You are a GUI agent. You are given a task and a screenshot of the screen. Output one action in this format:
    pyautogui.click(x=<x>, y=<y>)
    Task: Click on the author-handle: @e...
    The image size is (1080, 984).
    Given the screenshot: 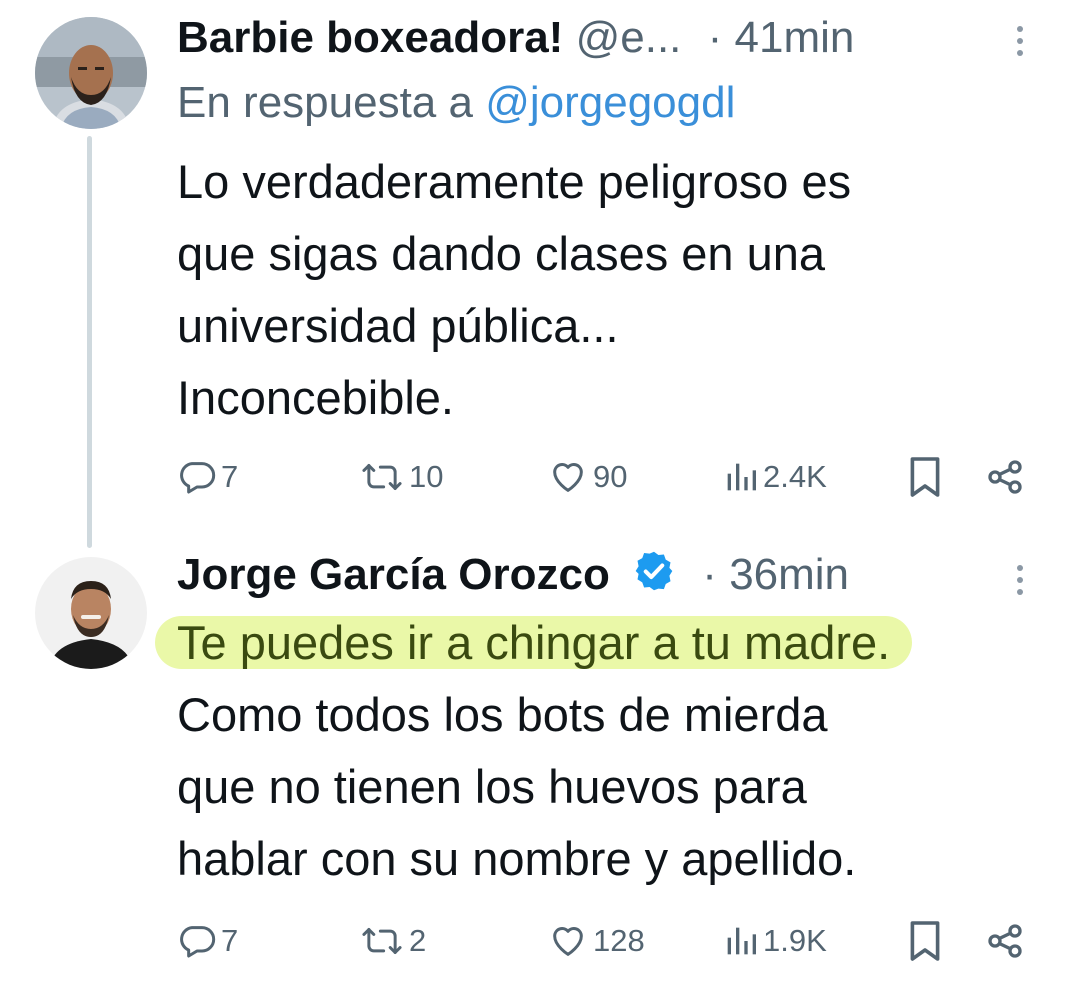 What is the action you would take?
    pyautogui.click(x=629, y=37)
    